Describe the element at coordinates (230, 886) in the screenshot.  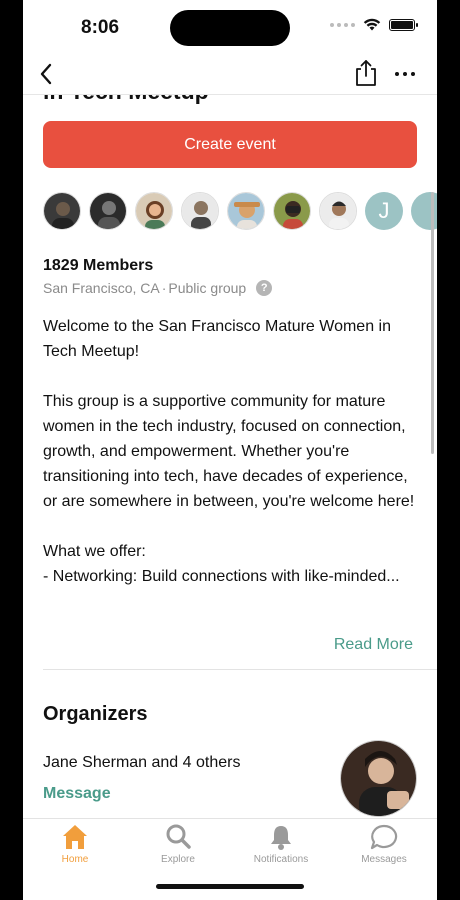
I see `home-indicator` at that location.